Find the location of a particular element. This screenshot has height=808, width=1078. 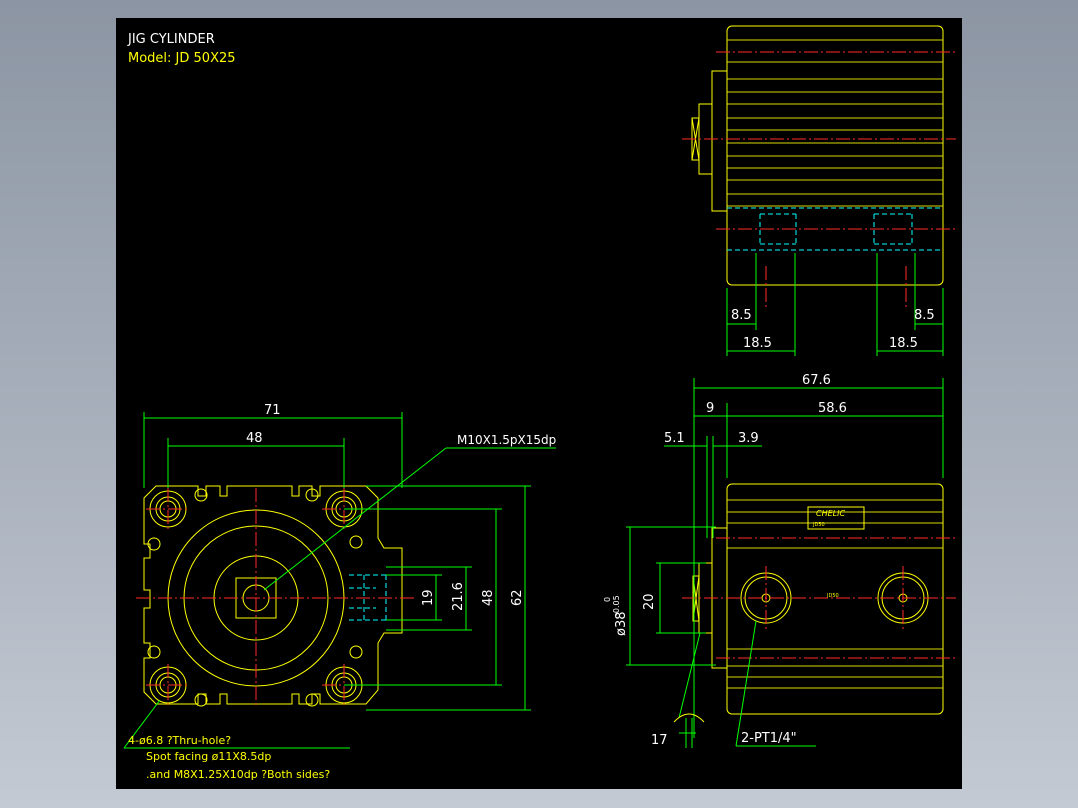

dim-rod-9: 9 is located at coordinates (710, 408).